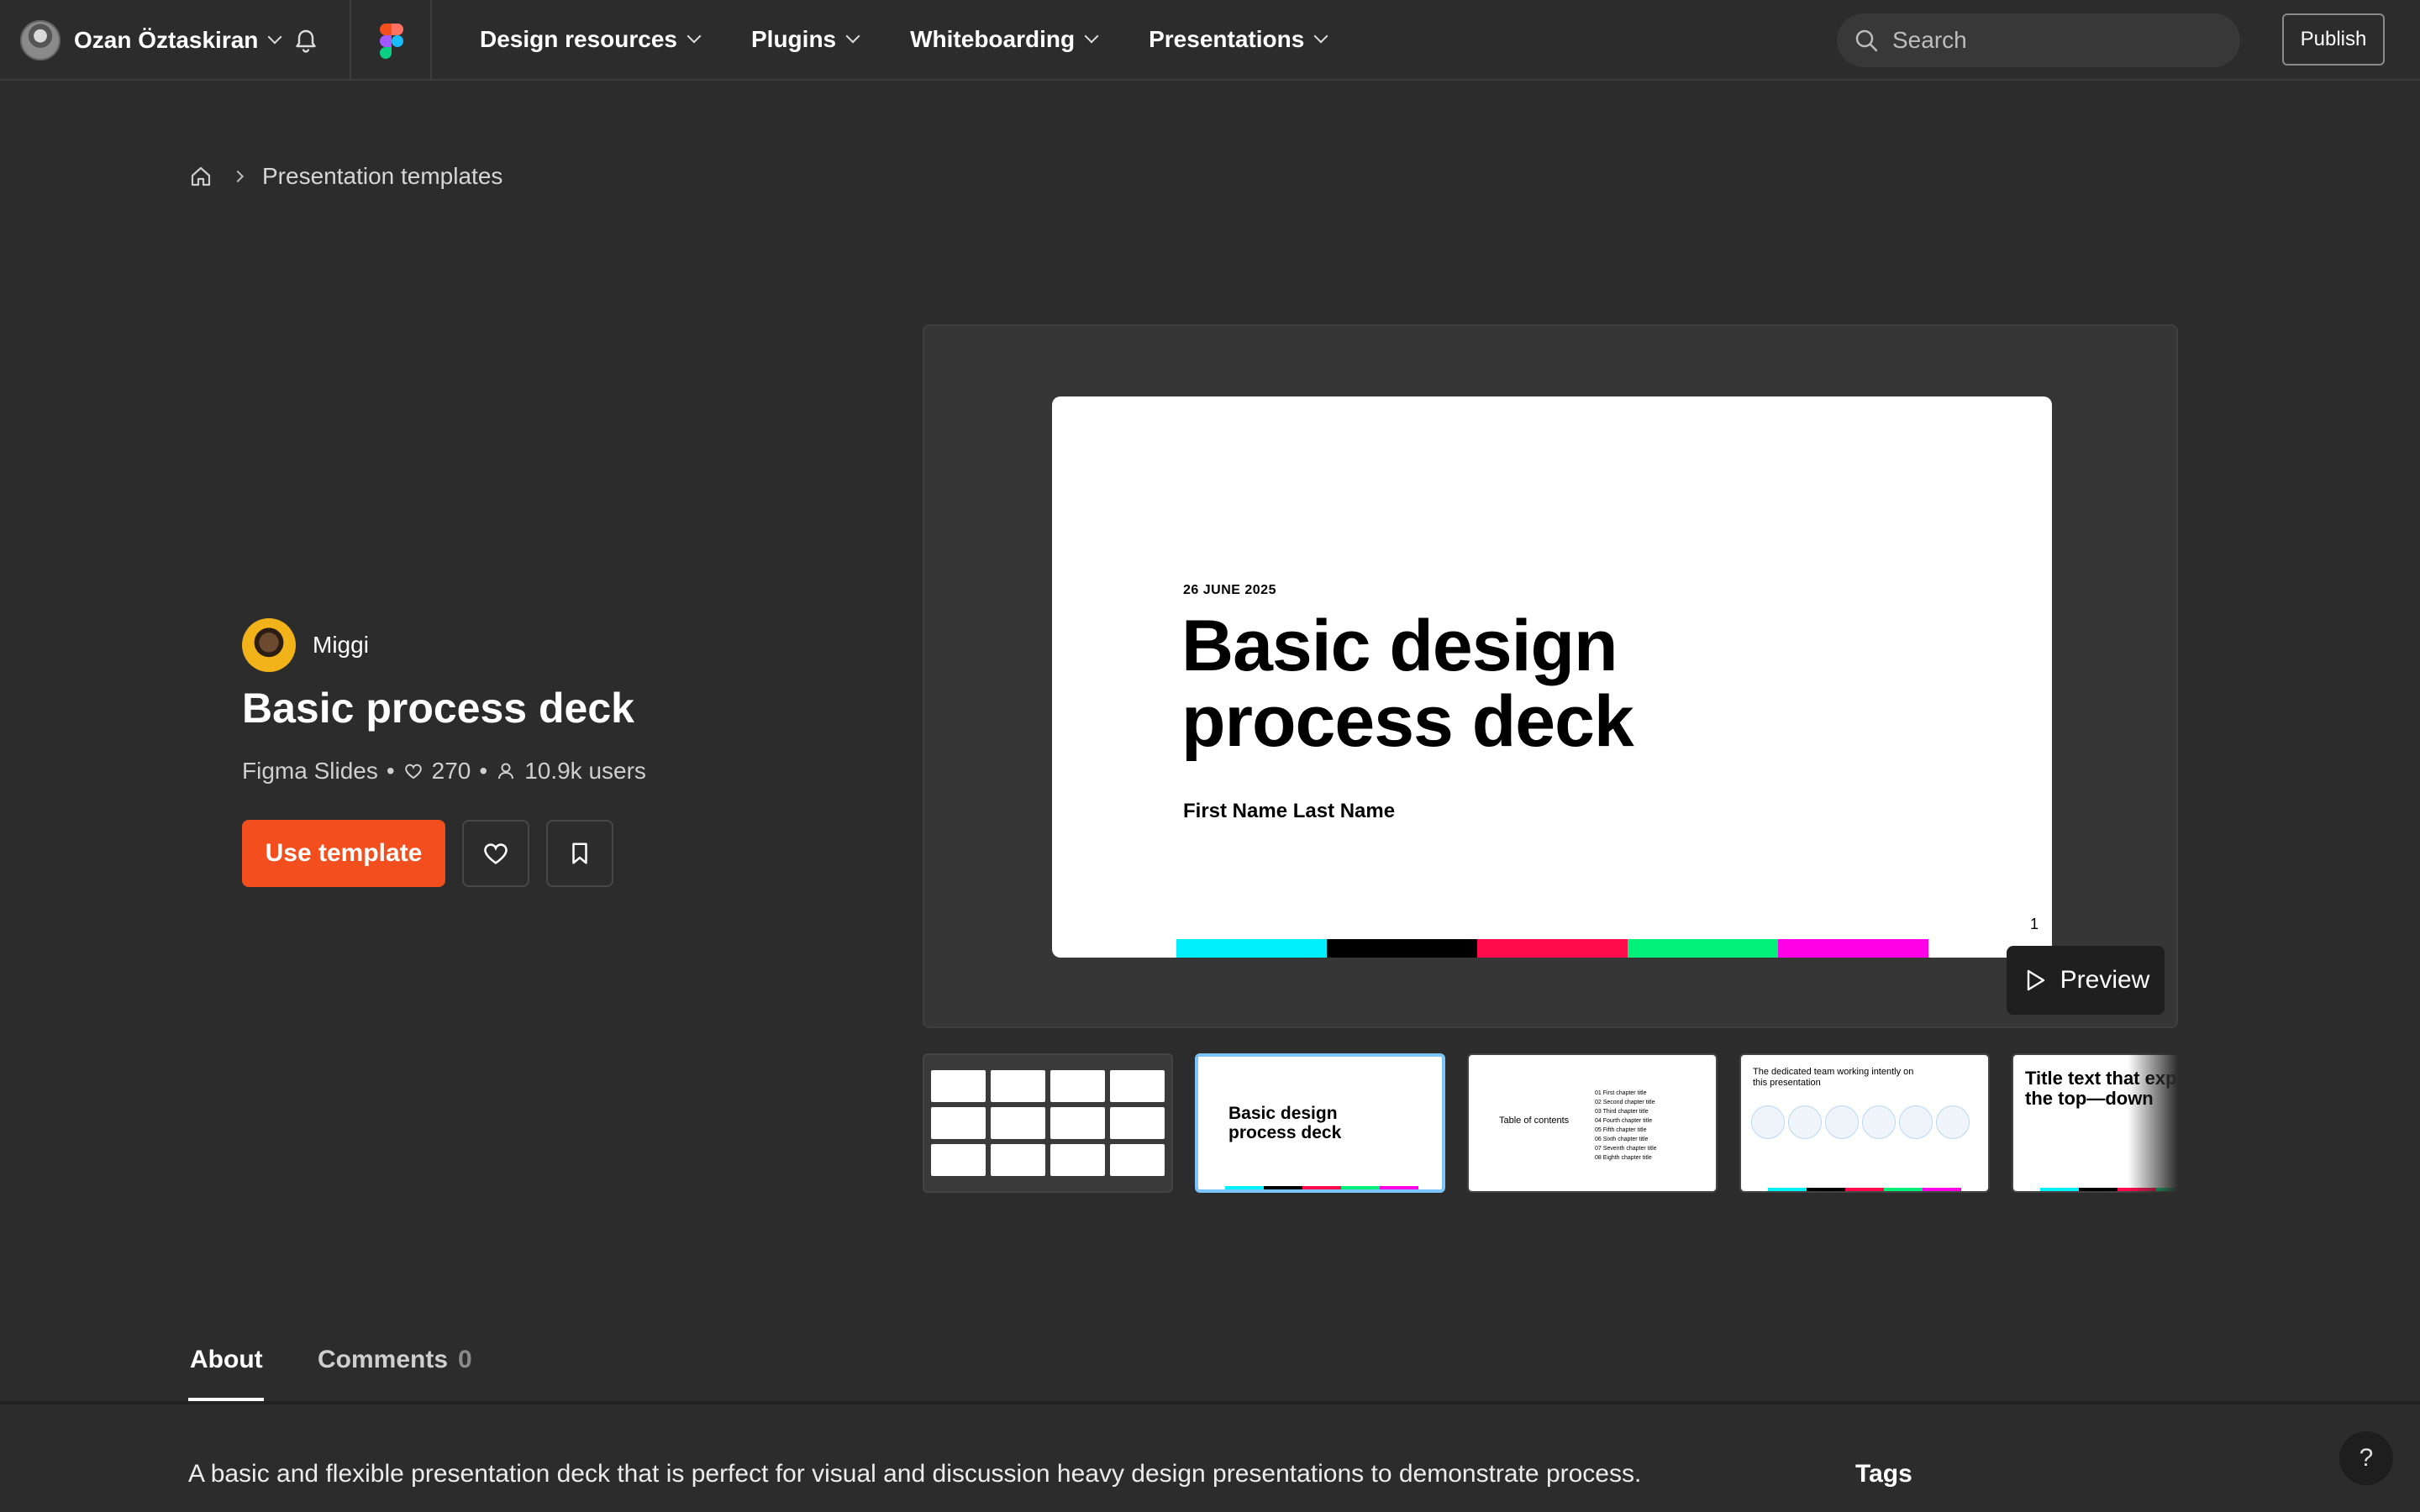 The width and height of the screenshot is (2420, 1512). I want to click on thumbnail-overview, so click(1048, 1123).